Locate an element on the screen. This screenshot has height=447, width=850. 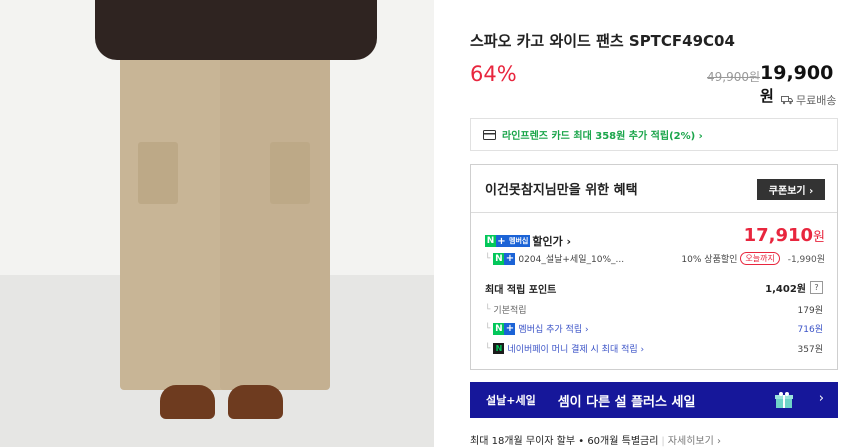
truck-icon is located at coordinates (787, 100).